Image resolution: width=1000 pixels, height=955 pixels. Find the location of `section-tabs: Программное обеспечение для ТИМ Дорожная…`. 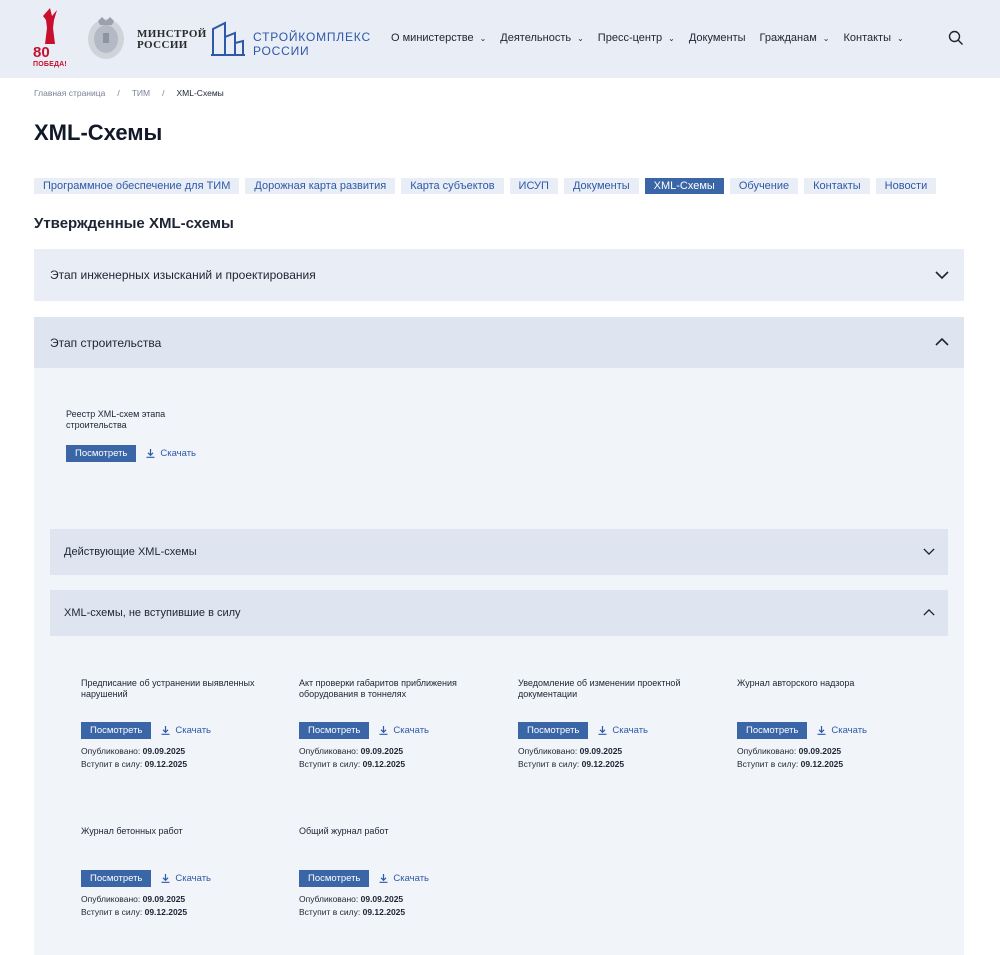

section-tabs: Программное обеспечение для ТИМ Дорожная… is located at coordinates (485, 186).